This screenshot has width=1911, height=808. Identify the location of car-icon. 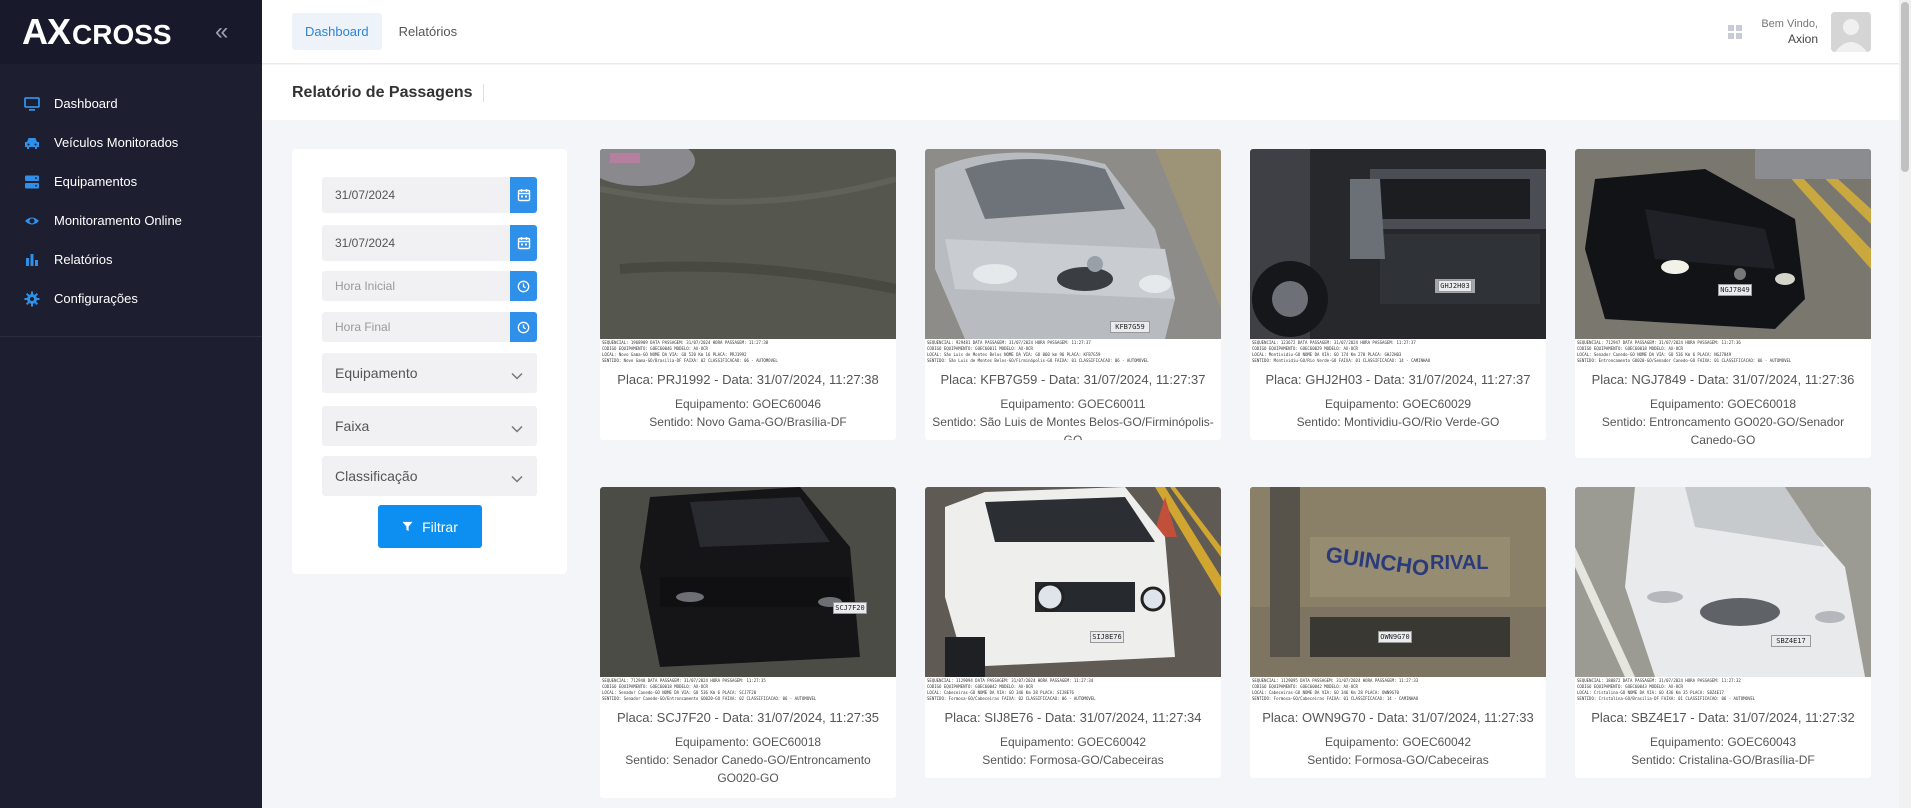
(32, 143).